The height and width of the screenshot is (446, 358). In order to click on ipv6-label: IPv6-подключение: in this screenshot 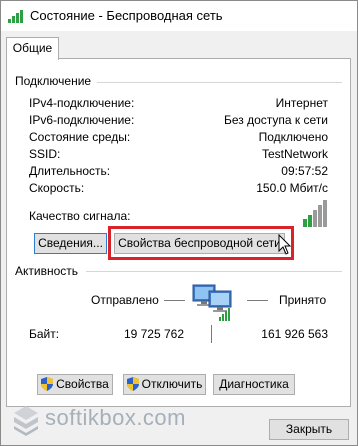, I will do `click(82, 120)`.